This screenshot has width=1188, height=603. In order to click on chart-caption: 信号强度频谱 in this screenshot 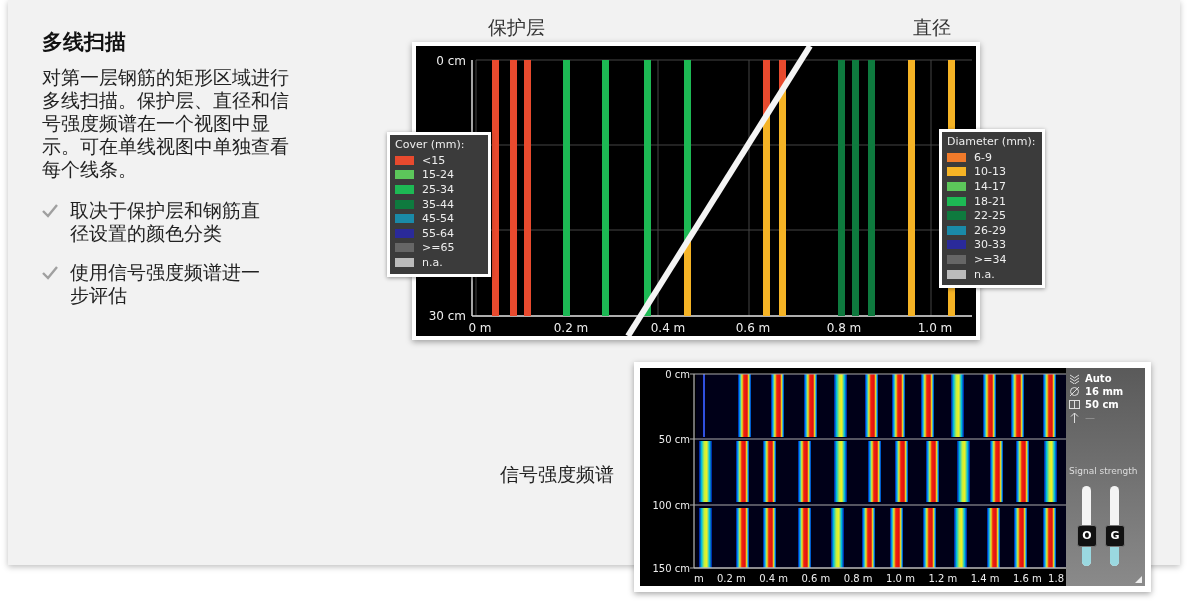, I will do `click(557, 474)`.